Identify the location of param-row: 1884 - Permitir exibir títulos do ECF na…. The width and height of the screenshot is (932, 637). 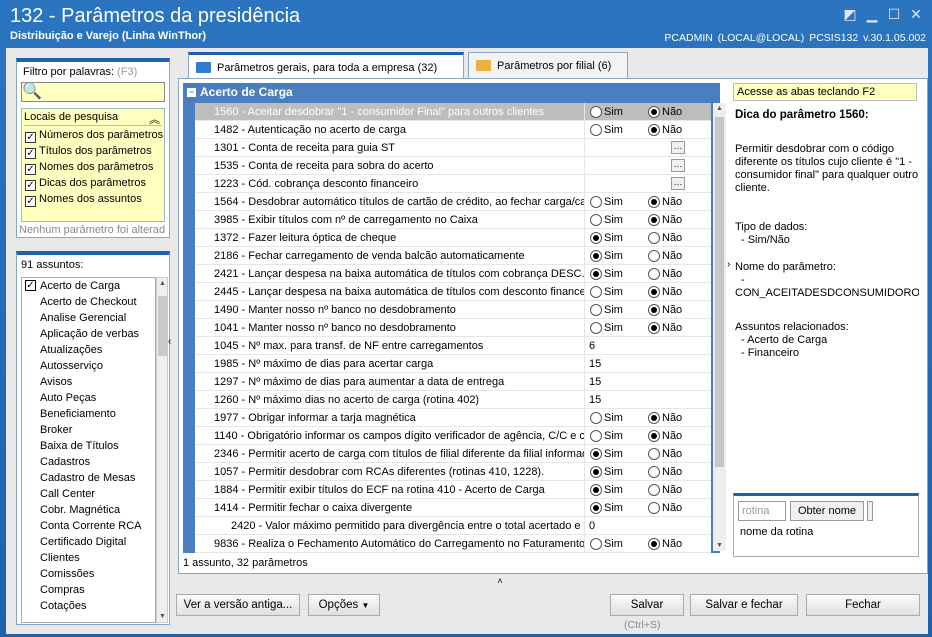
(453, 490).